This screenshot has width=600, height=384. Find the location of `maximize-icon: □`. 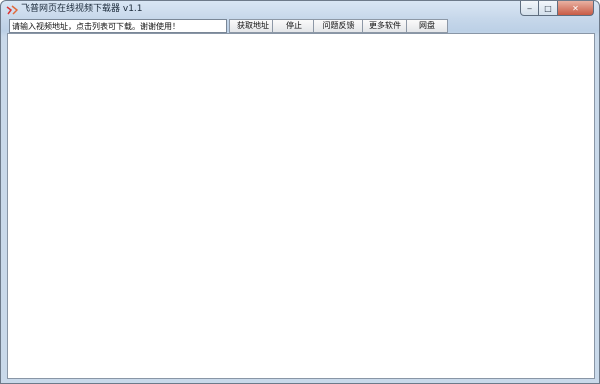

maximize-icon: □ is located at coordinates (548, 8).